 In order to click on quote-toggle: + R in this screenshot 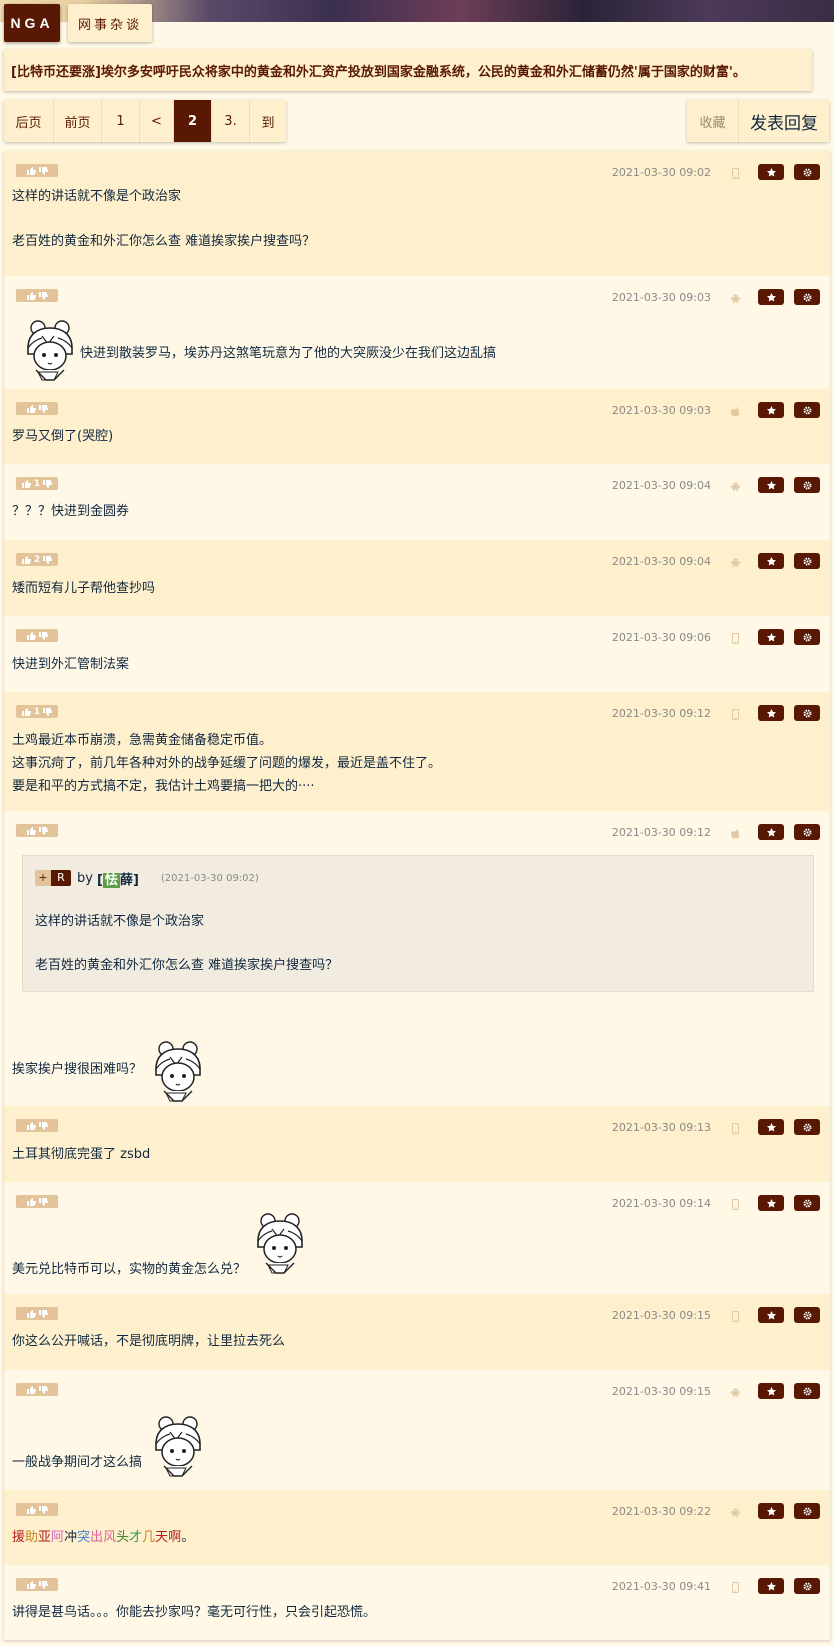, I will do `click(53, 878)`.